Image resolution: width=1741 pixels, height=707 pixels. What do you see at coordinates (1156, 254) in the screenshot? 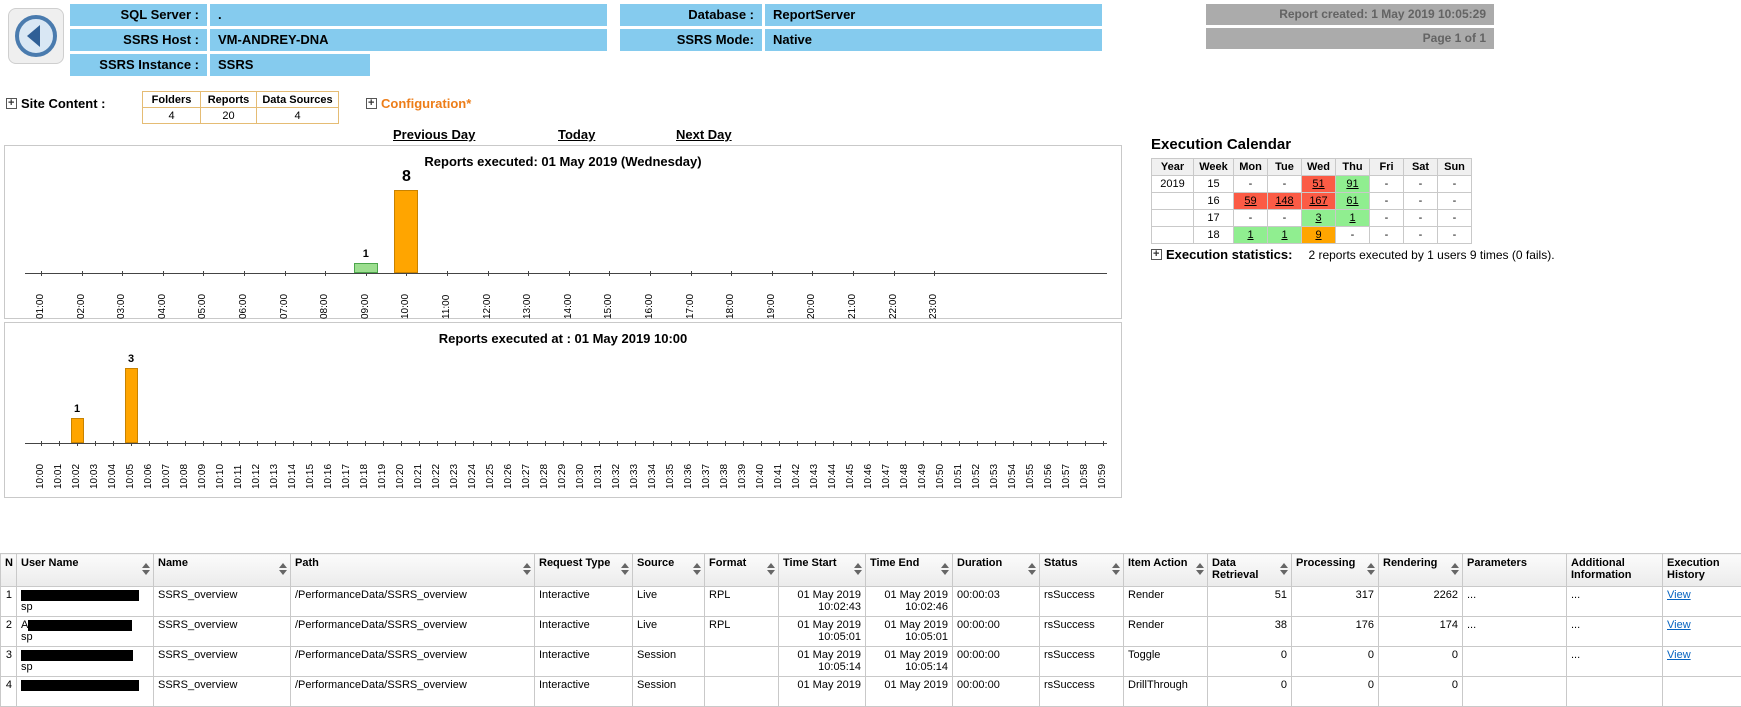
I see `execution-statistics-expand-icon` at bounding box center [1156, 254].